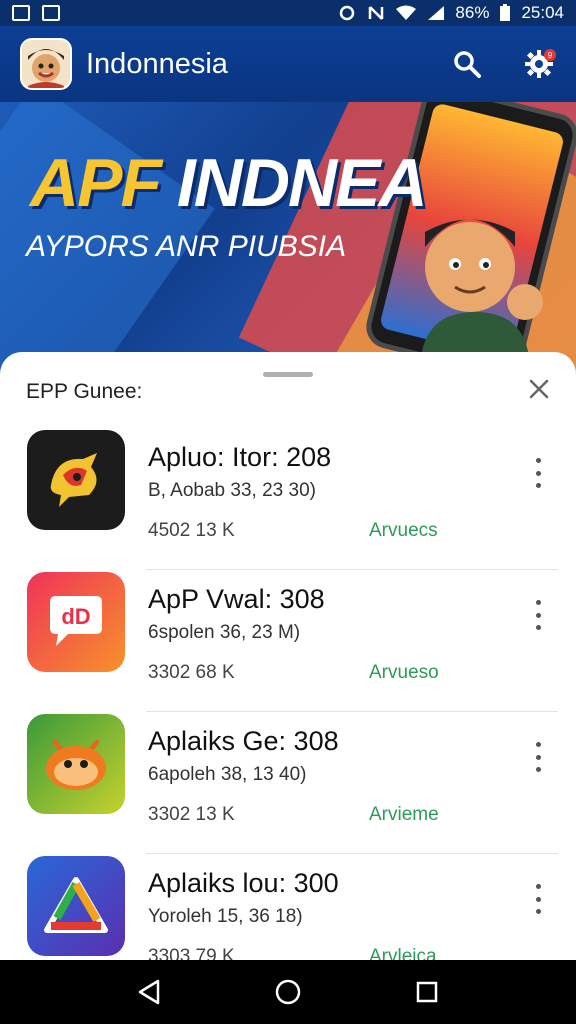 This screenshot has height=1024, width=576. I want to click on recents-square-icon, so click(426, 992).